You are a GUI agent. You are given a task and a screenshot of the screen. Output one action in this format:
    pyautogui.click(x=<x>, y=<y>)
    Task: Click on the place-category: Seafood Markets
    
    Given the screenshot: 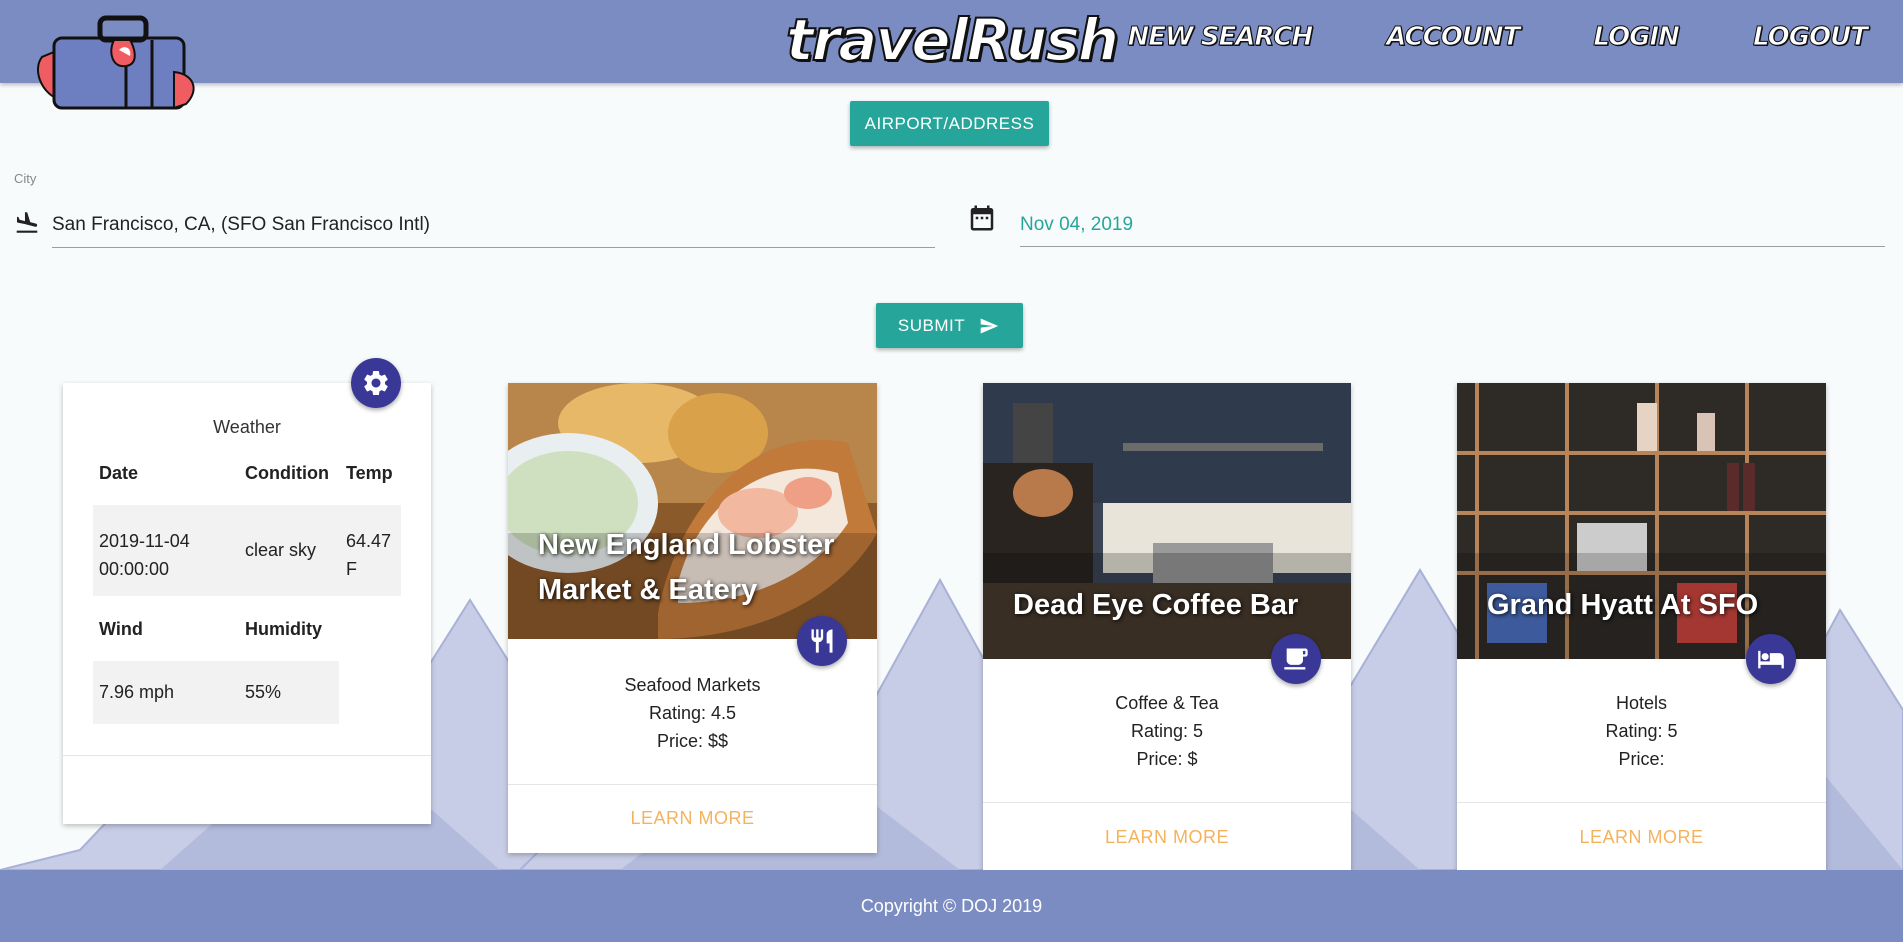 What is the action you would take?
    pyautogui.click(x=692, y=685)
    